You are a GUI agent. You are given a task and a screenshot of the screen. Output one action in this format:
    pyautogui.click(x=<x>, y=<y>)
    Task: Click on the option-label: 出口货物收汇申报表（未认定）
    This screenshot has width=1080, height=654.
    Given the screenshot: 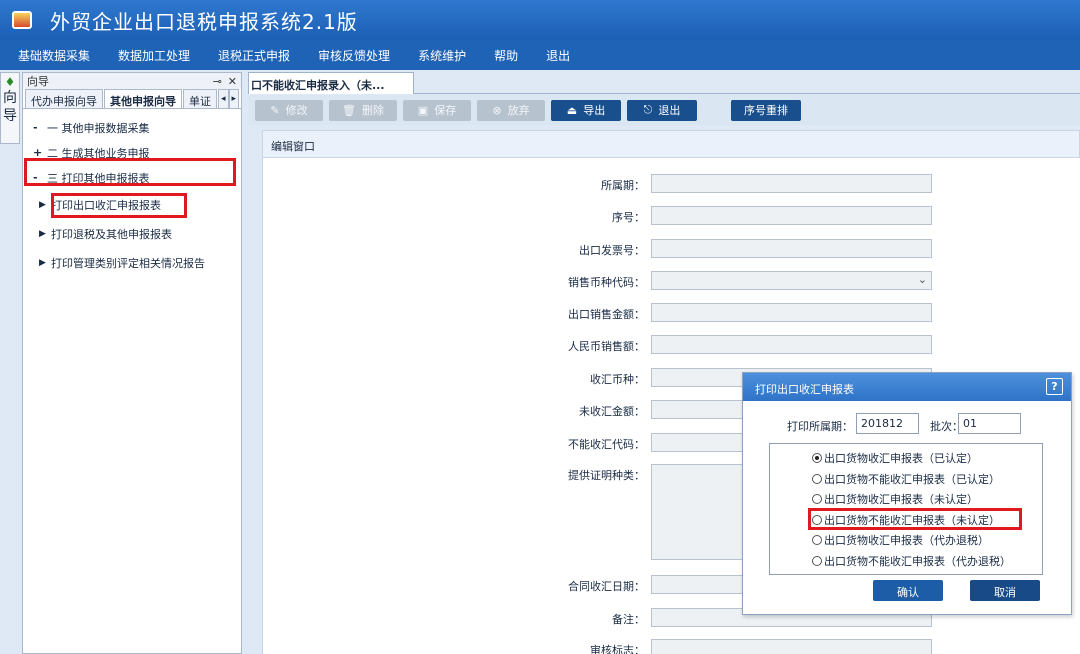 What is the action you would take?
    pyautogui.click(x=901, y=500)
    